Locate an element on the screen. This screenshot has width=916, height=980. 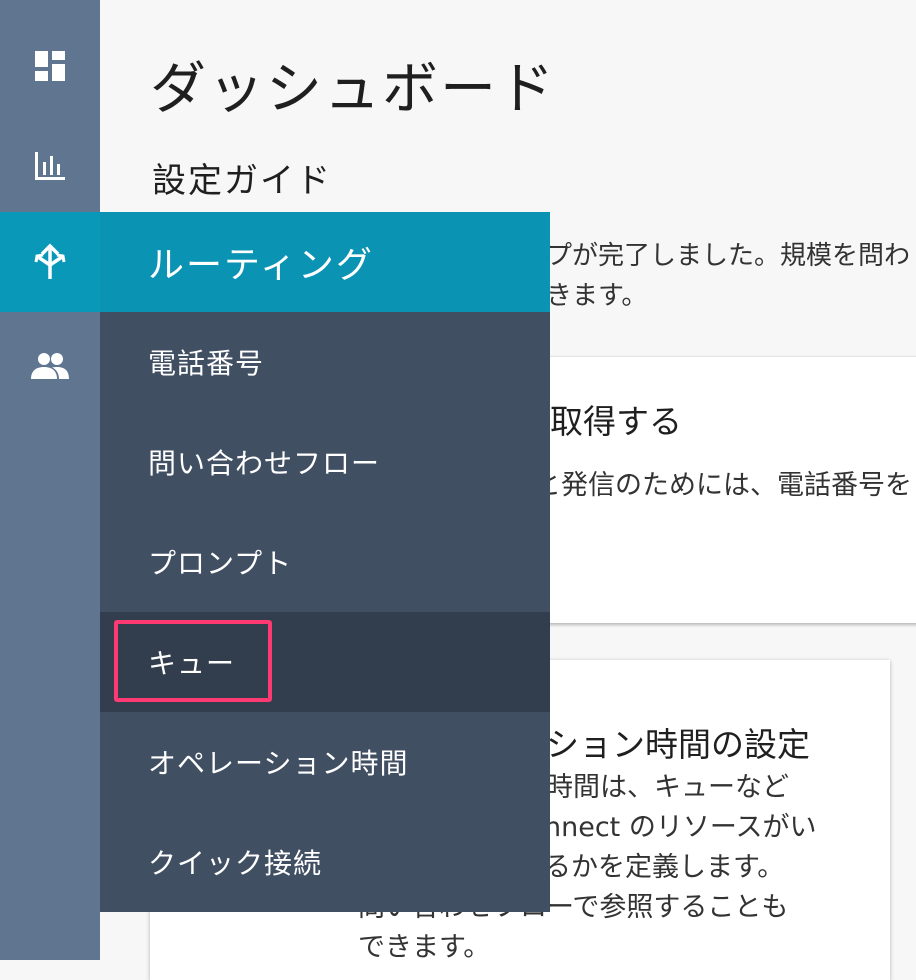
nav-metrics is located at coordinates (50, 166).